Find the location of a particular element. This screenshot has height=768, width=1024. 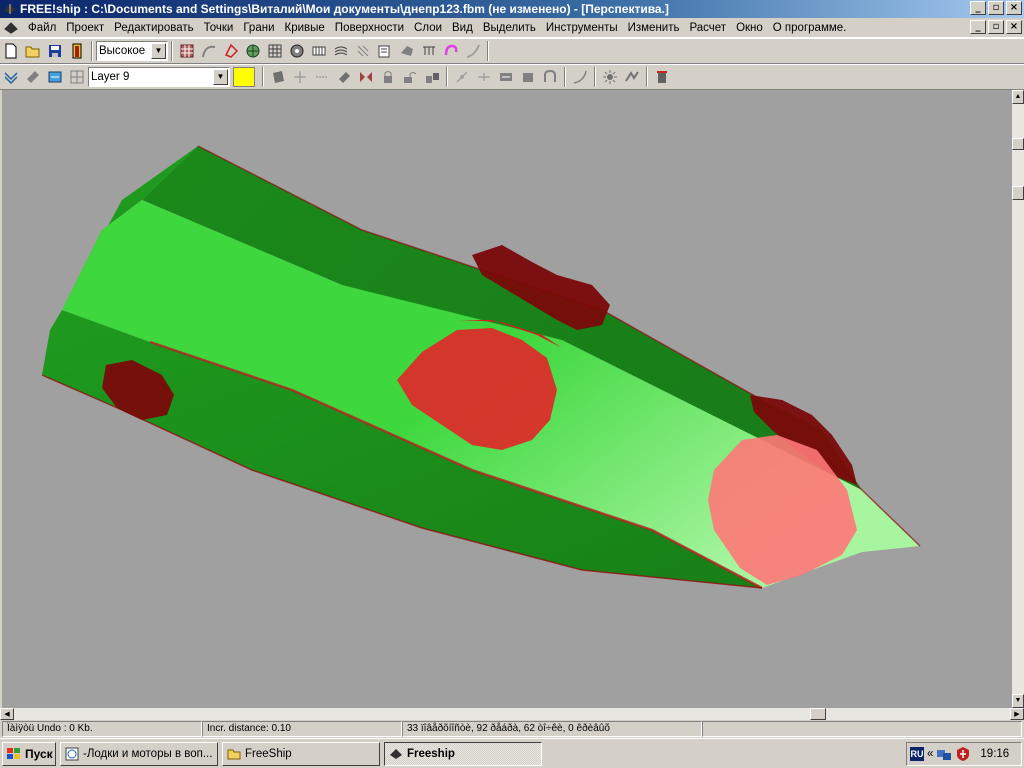

offsets-icon is located at coordinates (473, 51).